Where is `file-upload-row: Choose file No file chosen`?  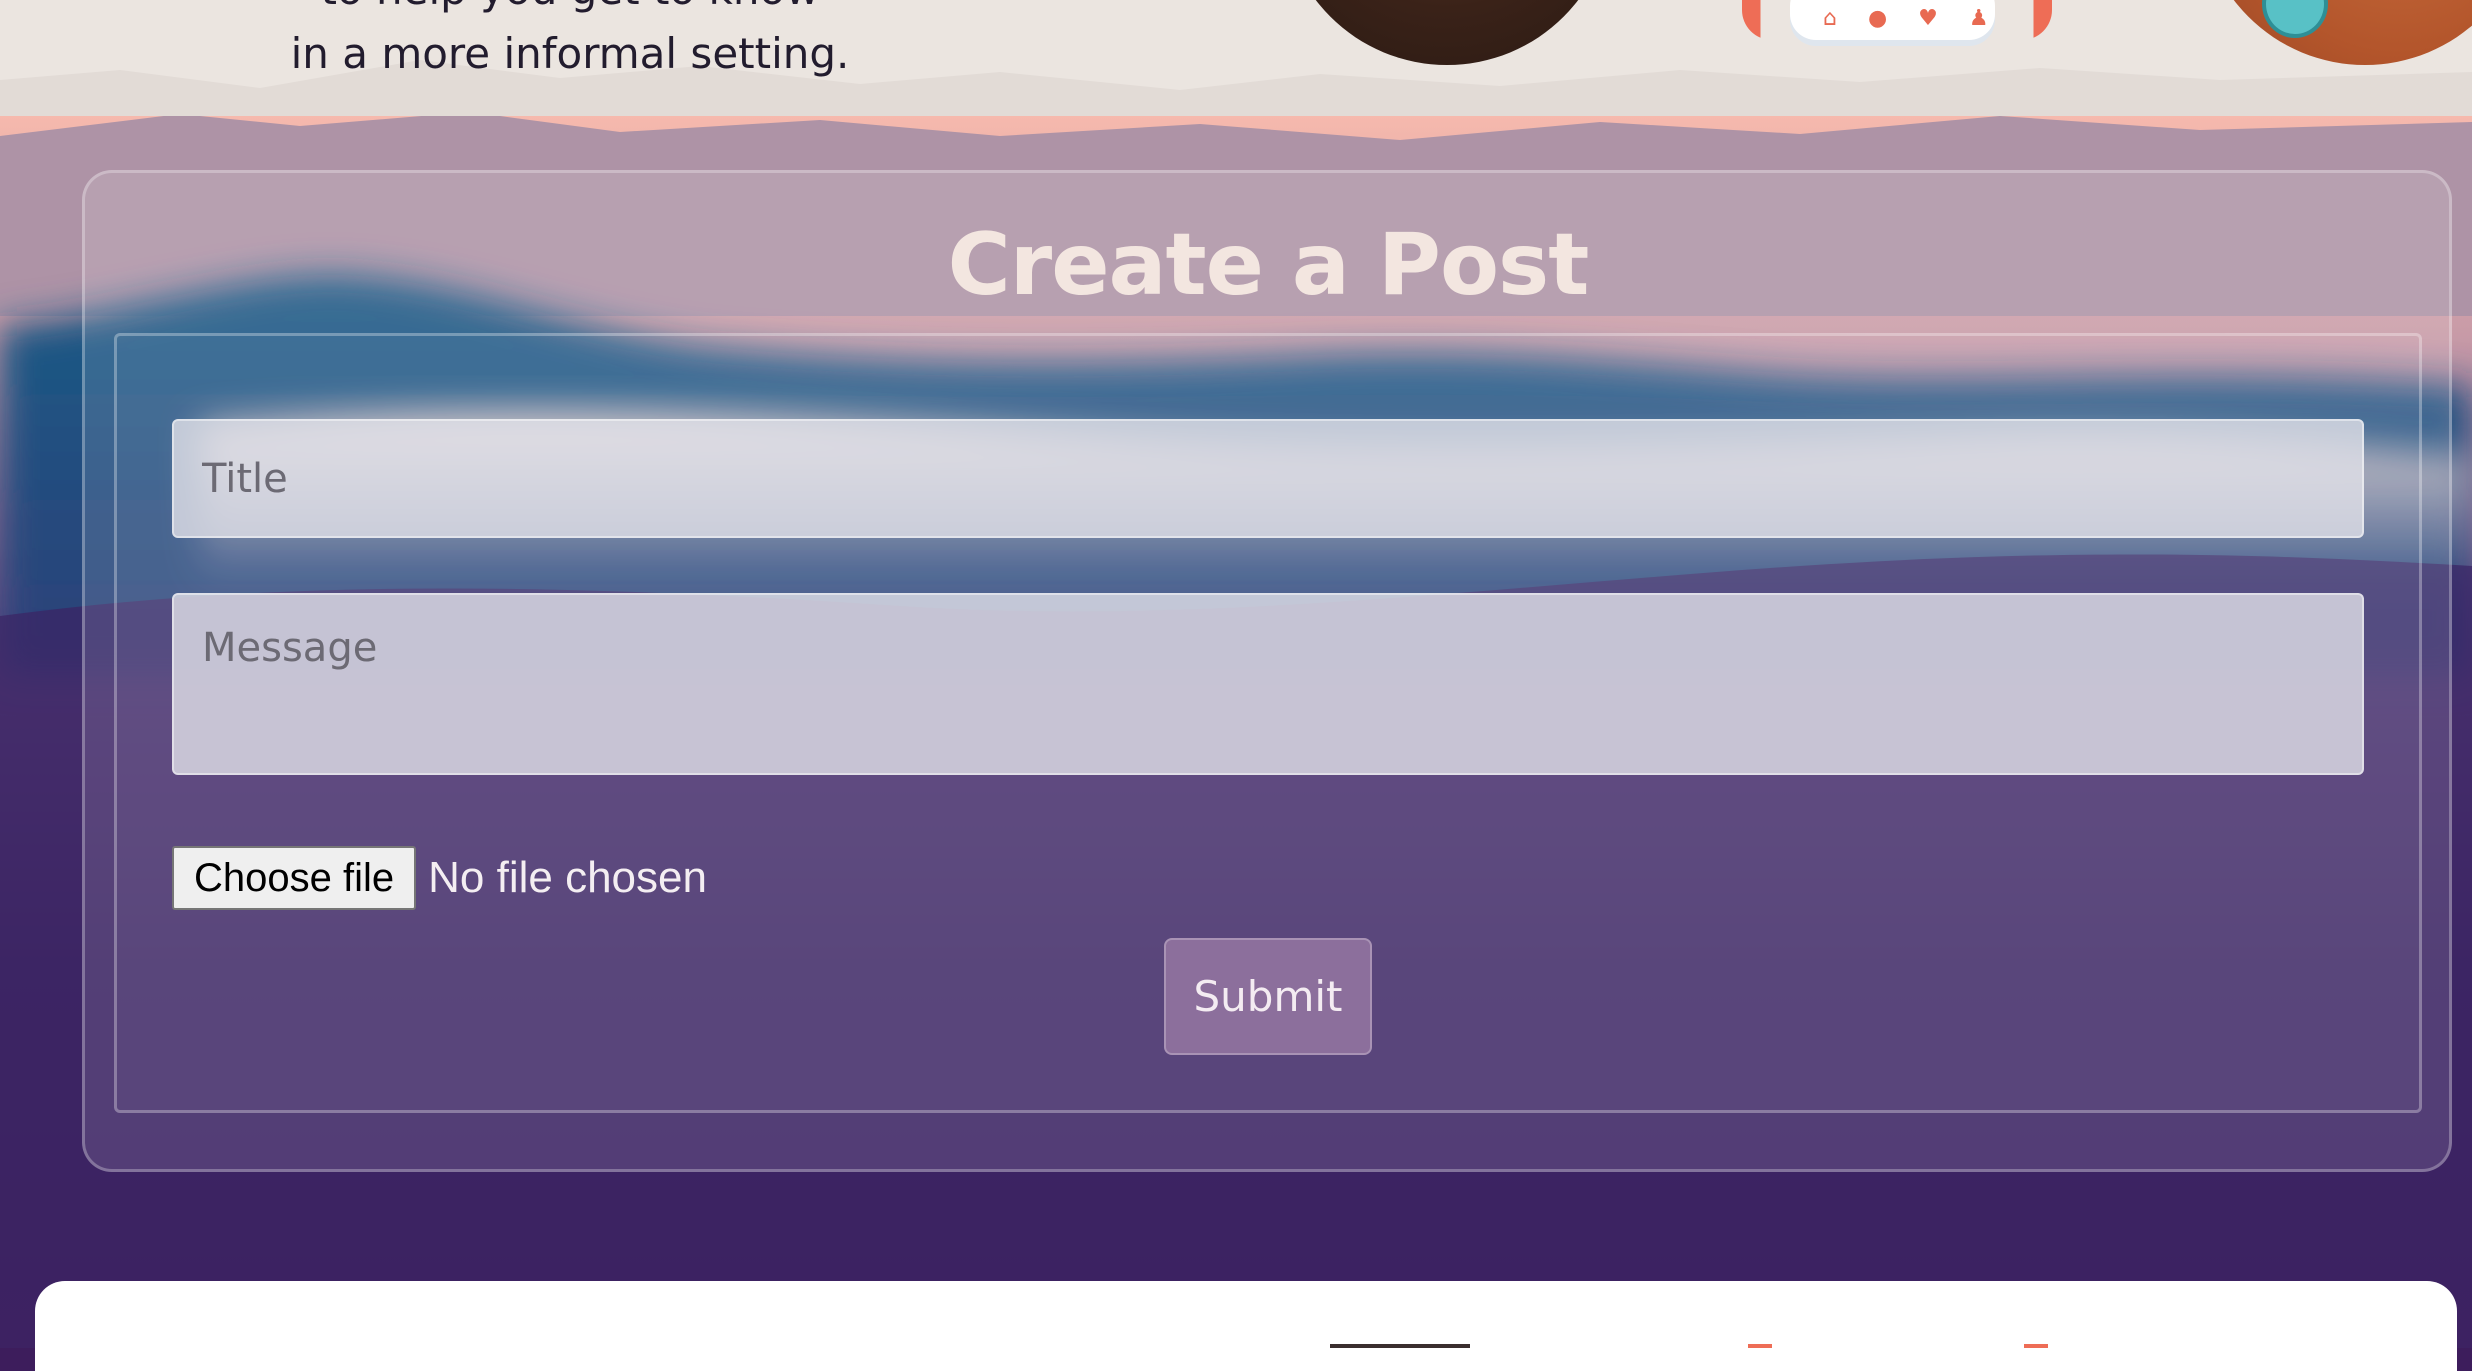 file-upload-row: Choose file No file chosen is located at coordinates (439, 878).